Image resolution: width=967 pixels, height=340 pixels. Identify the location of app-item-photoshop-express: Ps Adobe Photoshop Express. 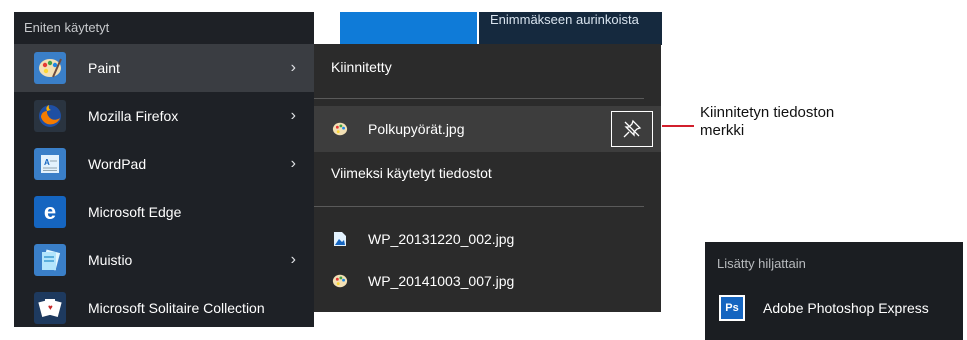
(834, 308).